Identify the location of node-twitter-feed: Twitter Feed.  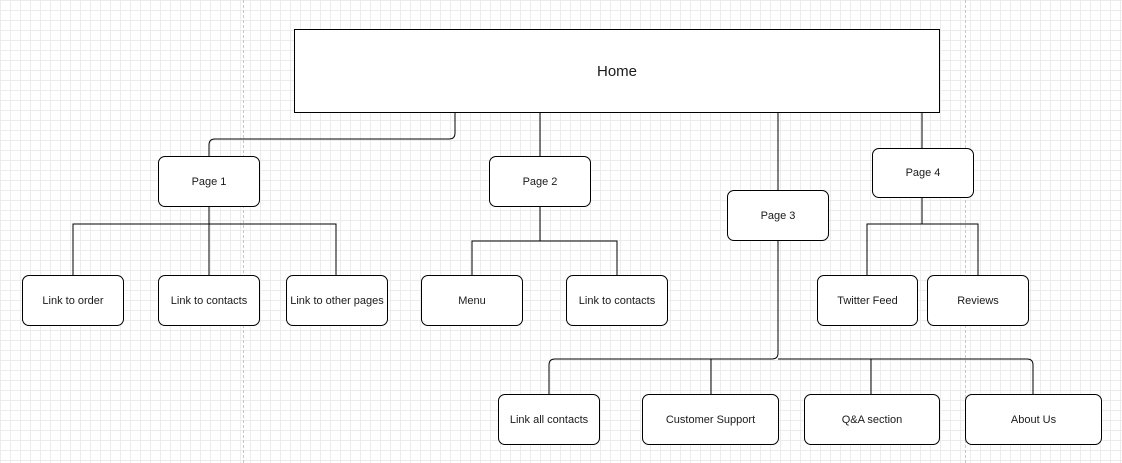
(867, 300).